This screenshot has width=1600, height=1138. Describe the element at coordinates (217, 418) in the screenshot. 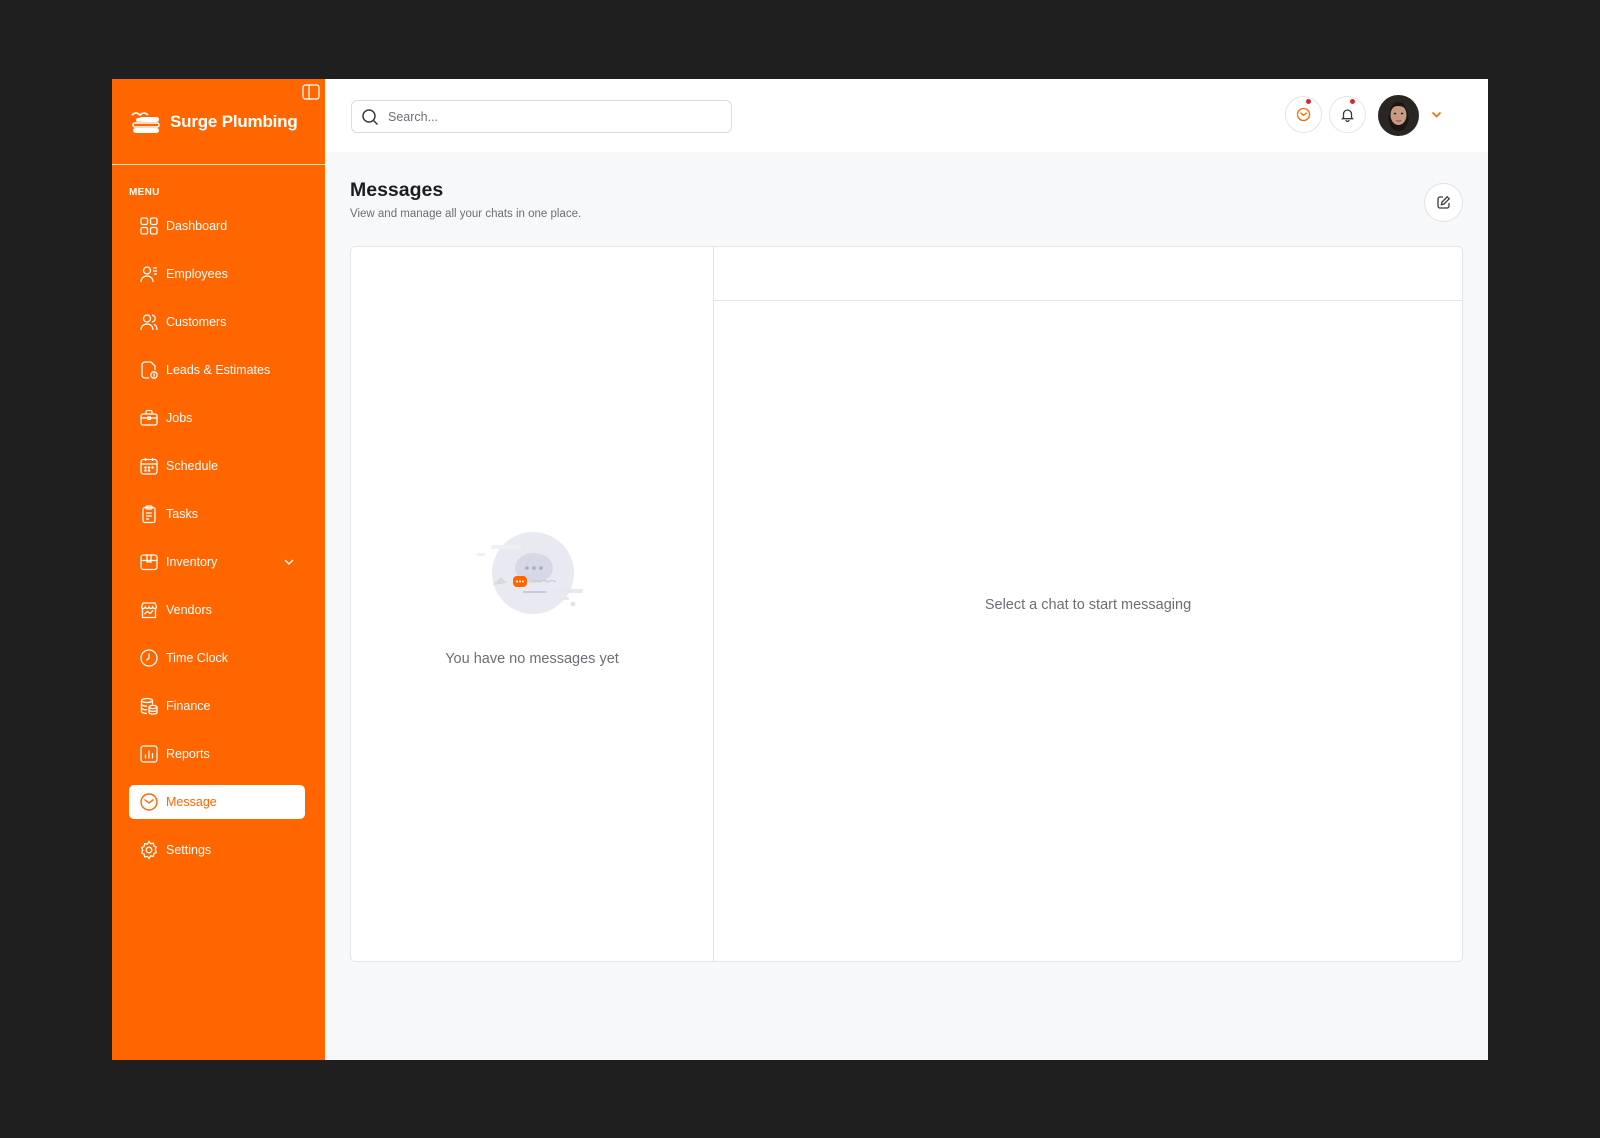

I see `sidebar-item-jobs: Jobs` at that location.